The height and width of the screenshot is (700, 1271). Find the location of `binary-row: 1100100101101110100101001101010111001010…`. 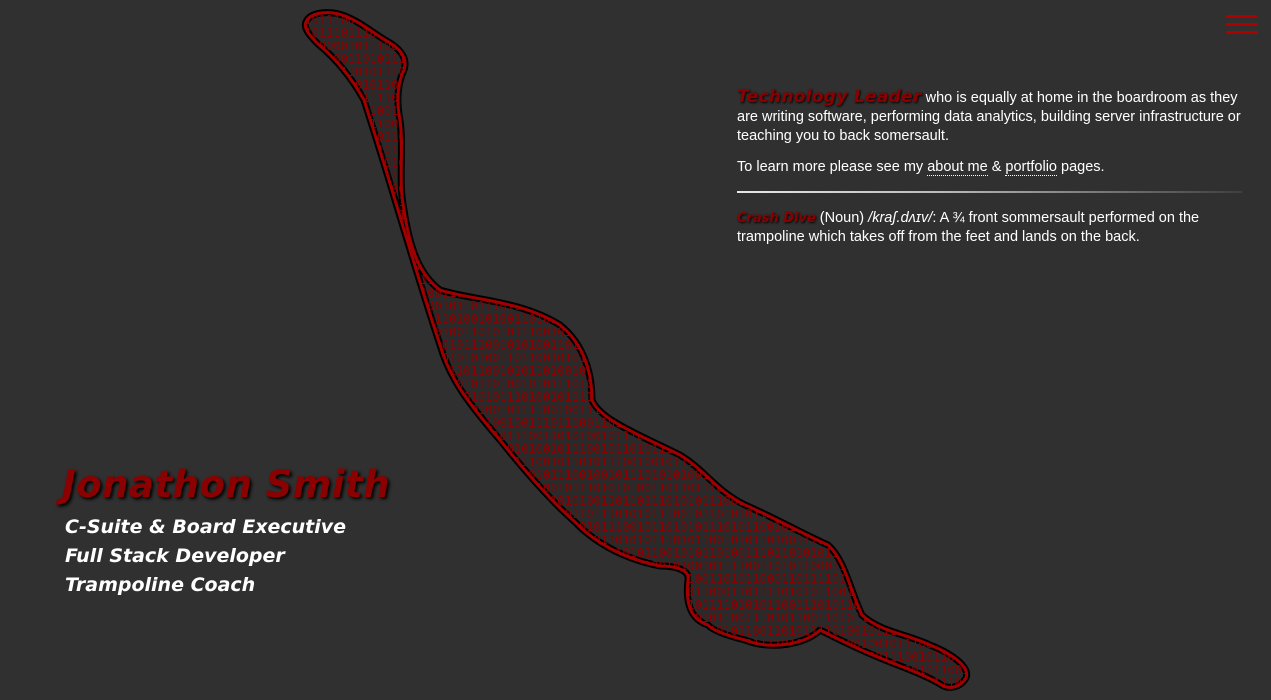

binary-row: 1100100101101110100101001101010111001010… is located at coordinates (651, 332).